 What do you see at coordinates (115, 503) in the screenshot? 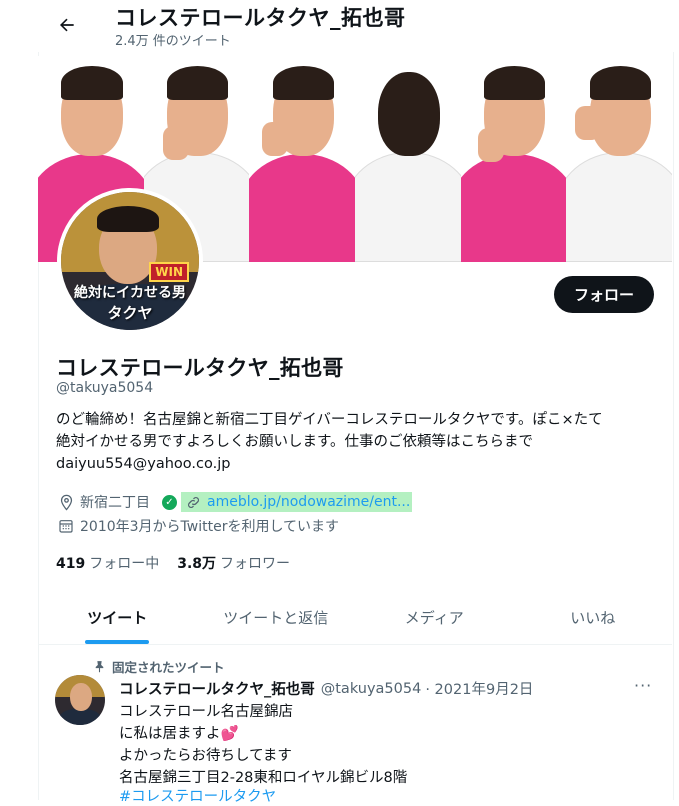
I see `profile-location: 新宿二丁目` at bounding box center [115, 503].